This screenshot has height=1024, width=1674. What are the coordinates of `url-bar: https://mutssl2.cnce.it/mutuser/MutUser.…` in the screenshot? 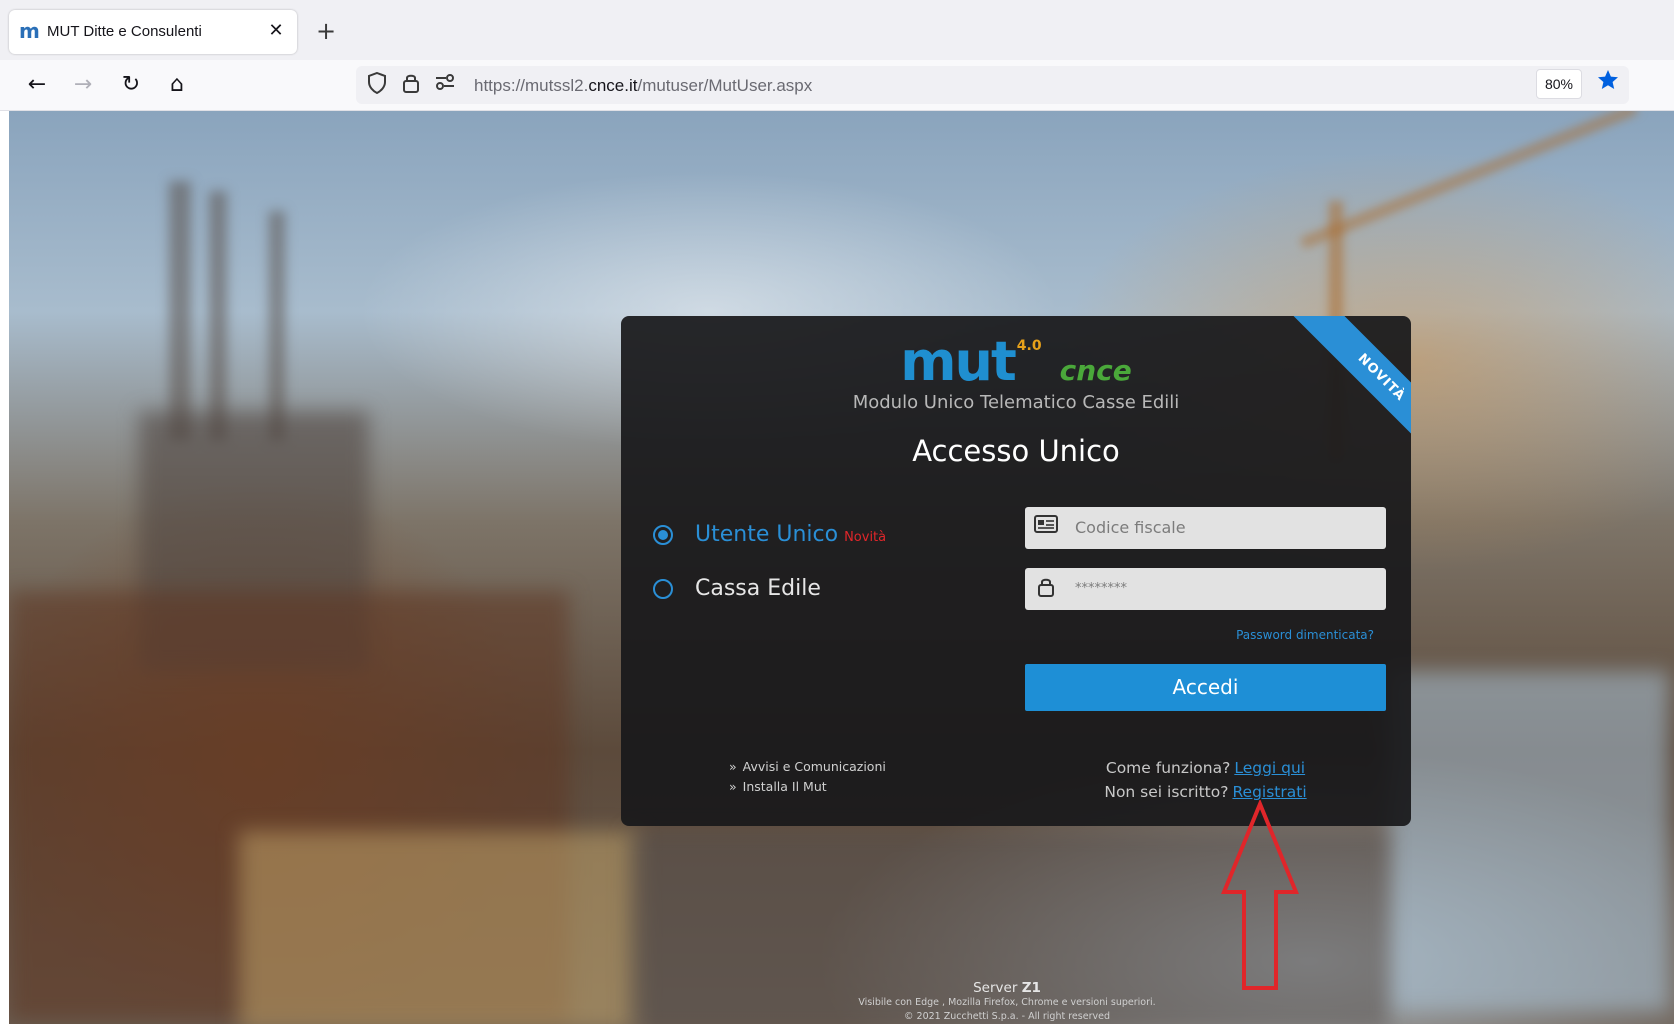 It's located at (992, 85).